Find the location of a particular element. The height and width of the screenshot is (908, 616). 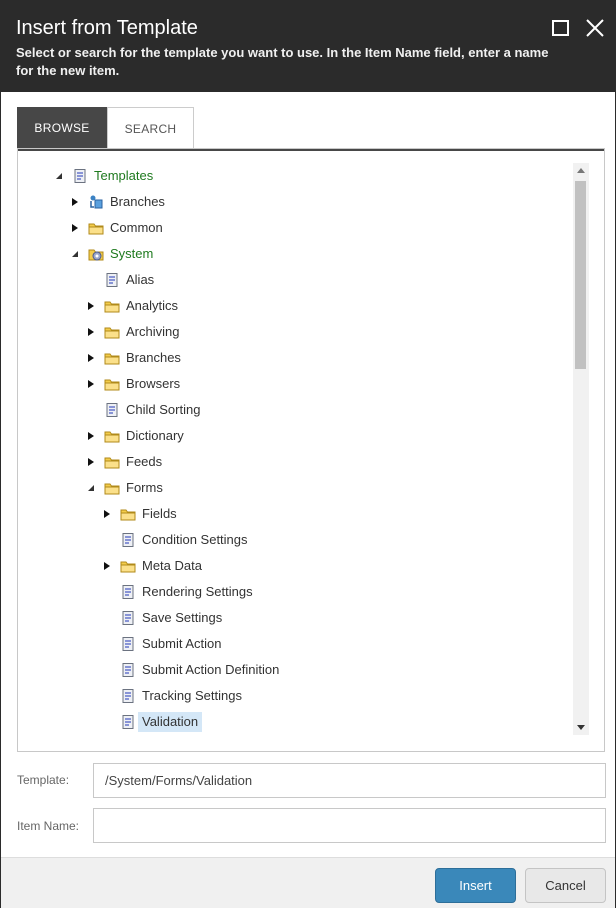

tree-node: Submit Action Definition is located at coordinates (191, 670).